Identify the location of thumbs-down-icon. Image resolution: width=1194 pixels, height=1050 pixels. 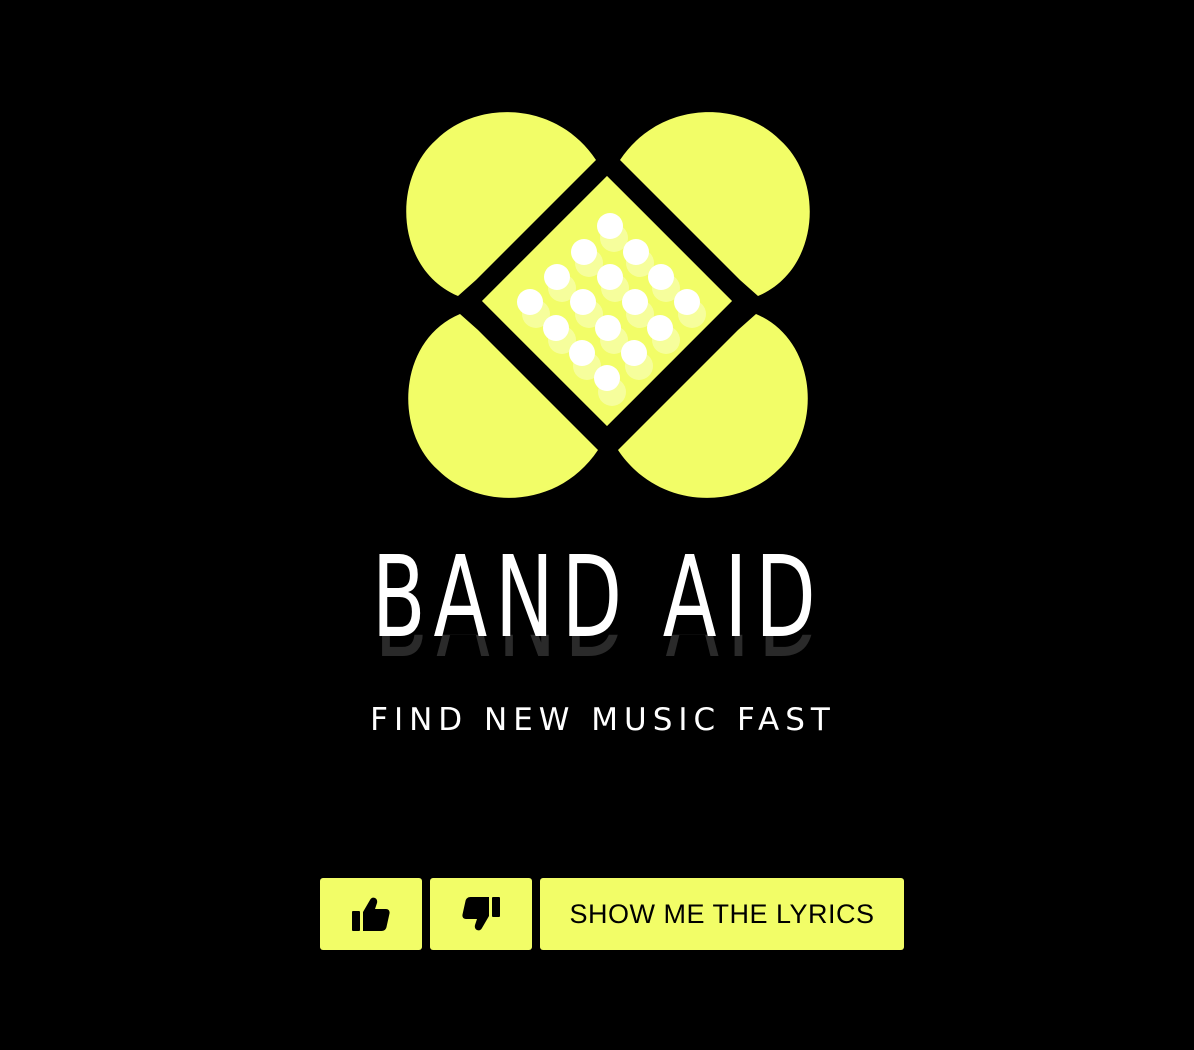
(481, 914).